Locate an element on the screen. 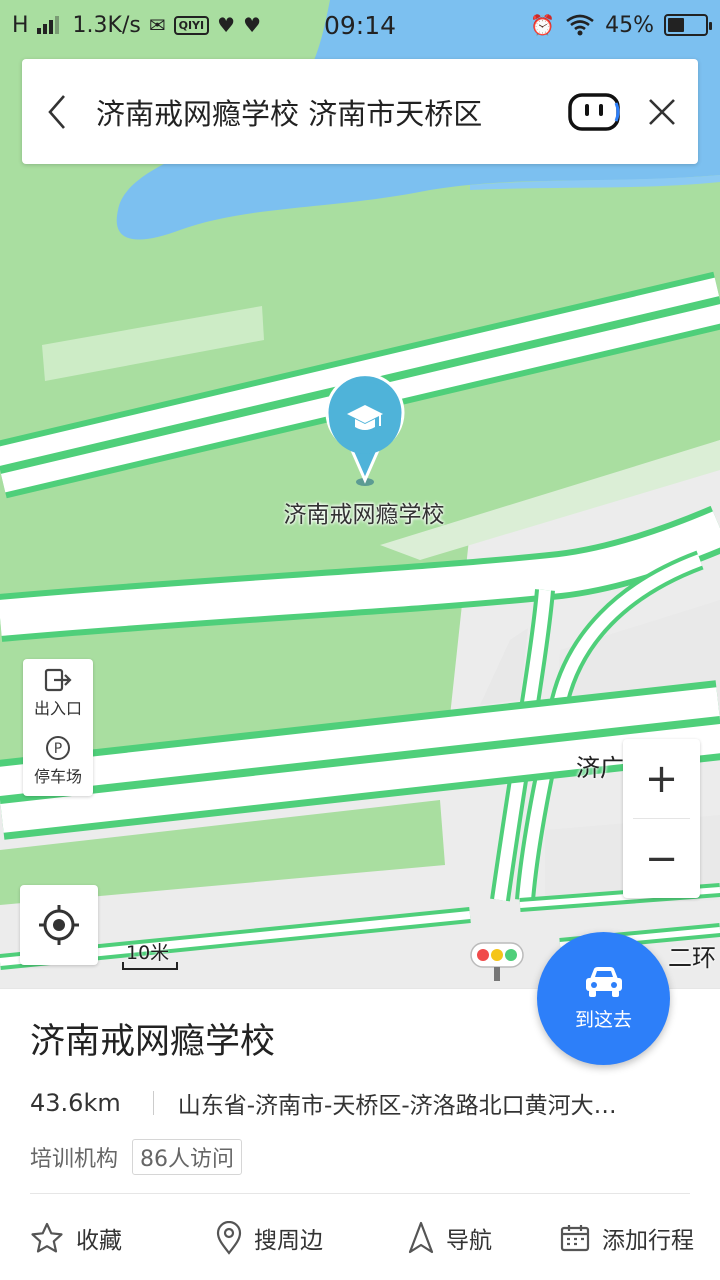  road-label: 济广 is located at coordinates (600, 768).